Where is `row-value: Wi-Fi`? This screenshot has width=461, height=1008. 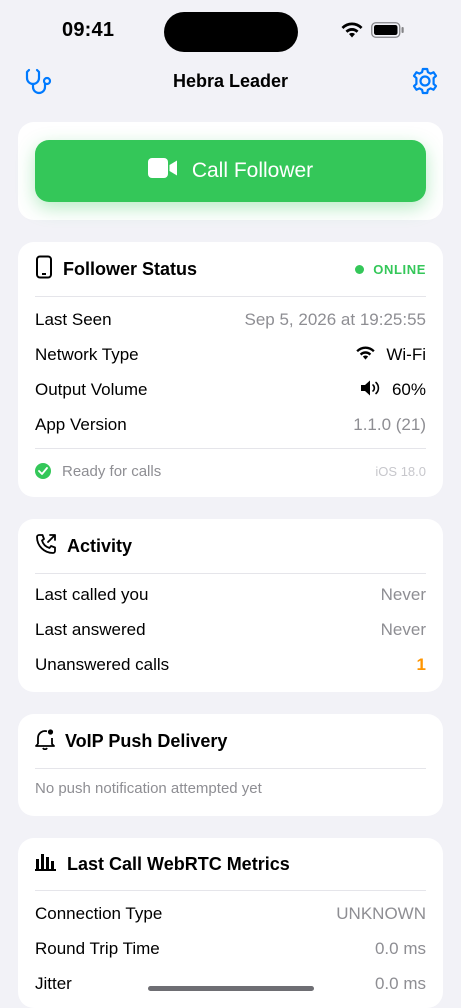
row-value: Wi-Fi is located at coordinates (390, 355).